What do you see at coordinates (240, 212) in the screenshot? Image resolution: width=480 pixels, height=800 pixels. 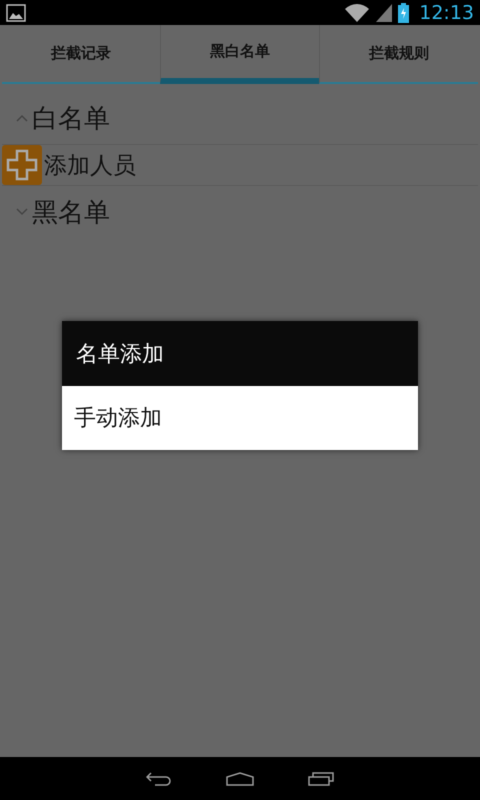 I see `group-header: 黑名单` at bounding box center [240, 212].